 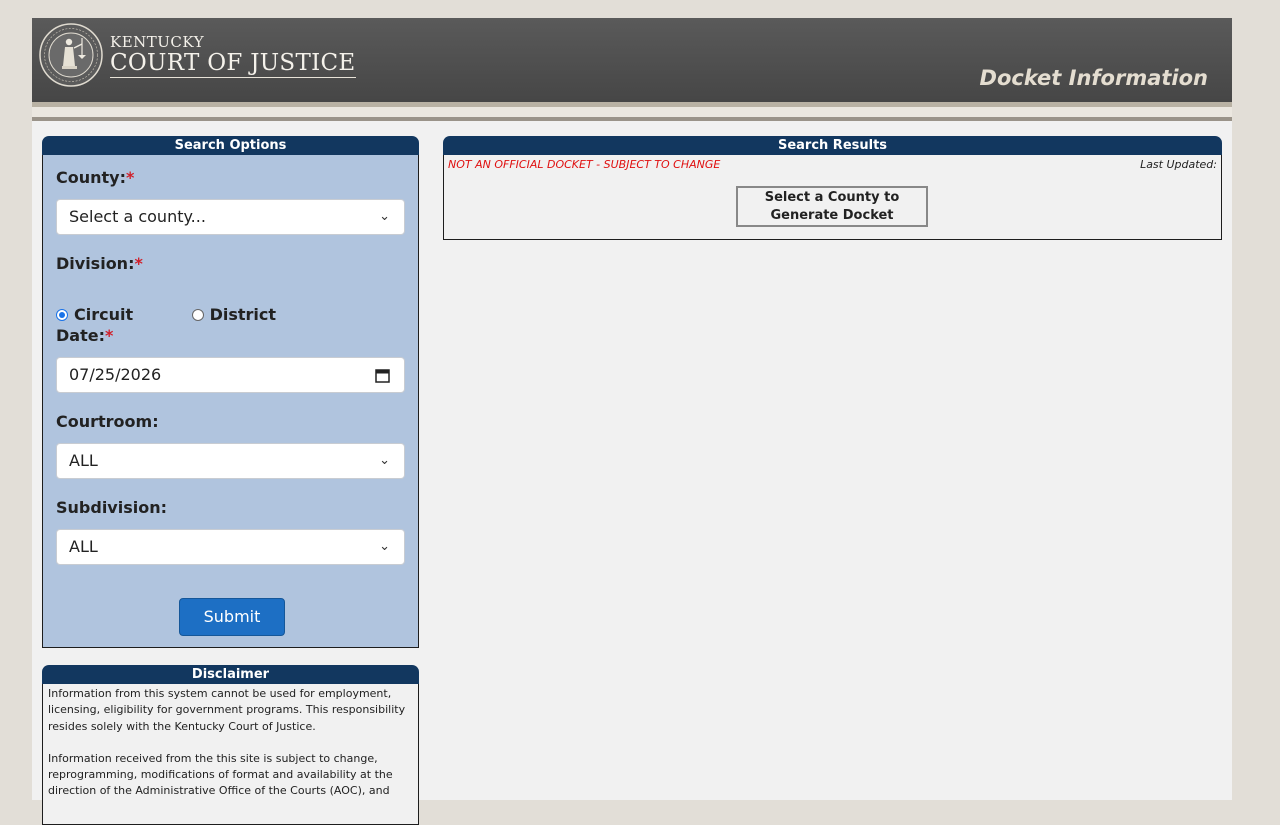 I want to click on courtroom-select-value: ALL, so click(x=83, y=460).